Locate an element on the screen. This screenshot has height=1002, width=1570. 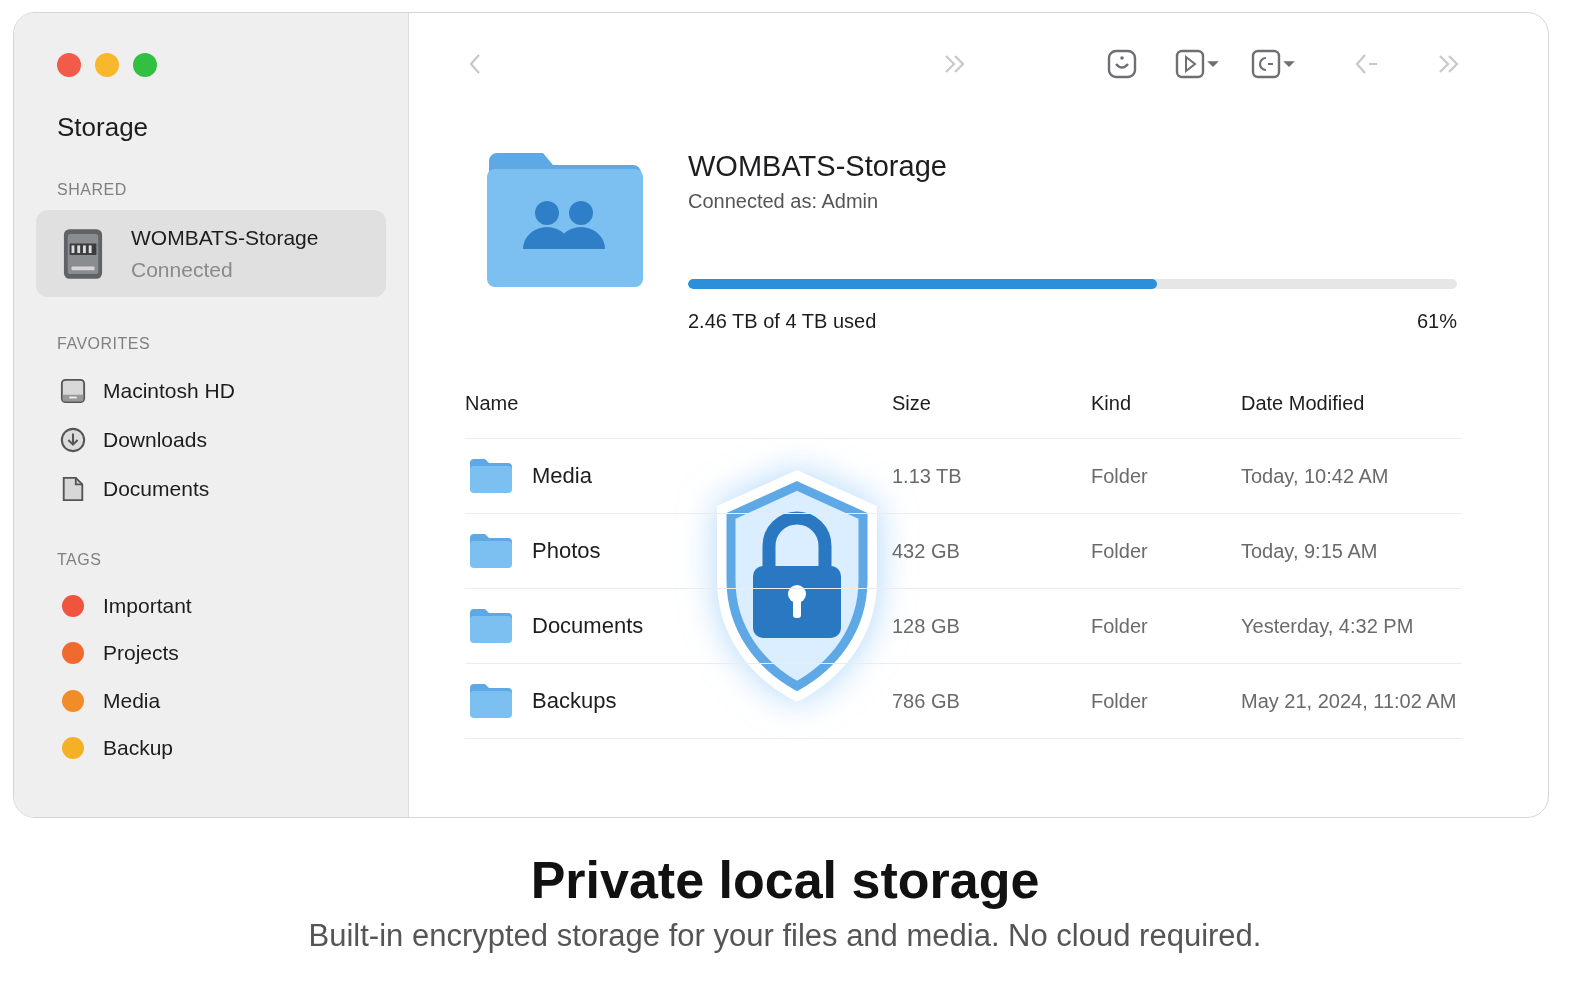
sidebar-item: Macintosh HD is located at coordinates (211, 390).